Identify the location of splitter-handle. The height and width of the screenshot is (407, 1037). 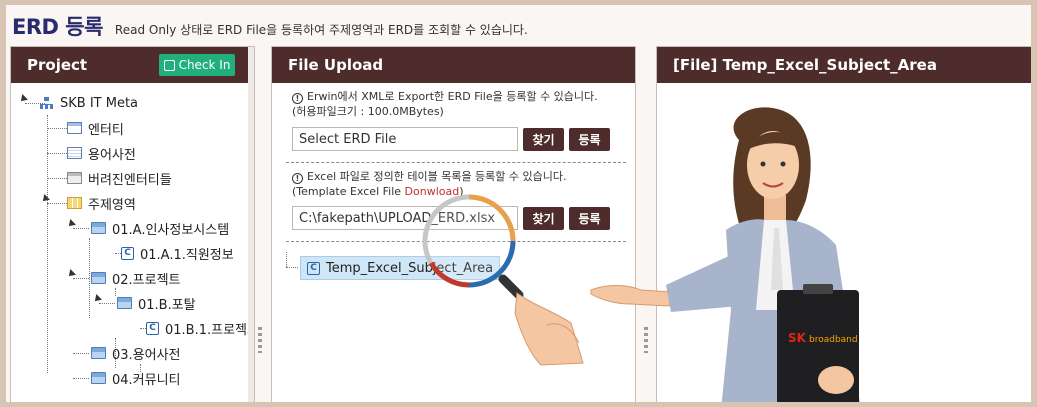
(260, 340).